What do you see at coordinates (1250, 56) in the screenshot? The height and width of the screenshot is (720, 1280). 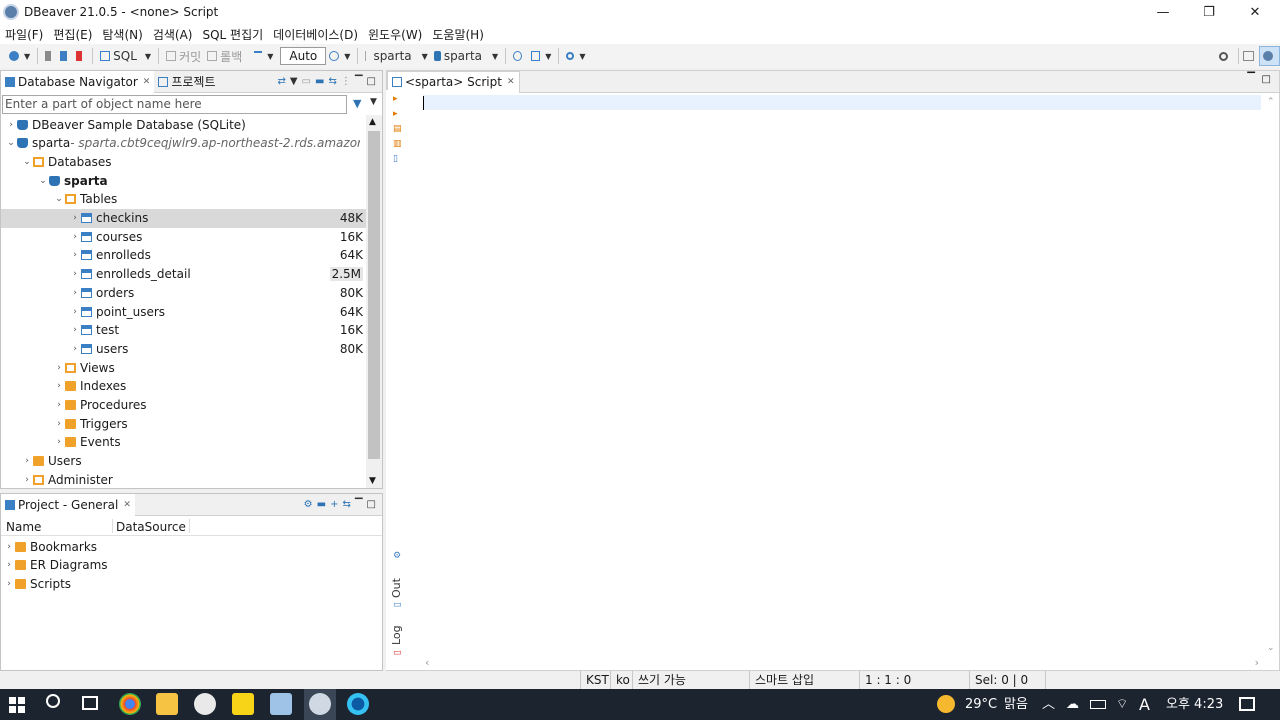 I see `perspective-button` at bounding box center [1250, 56].